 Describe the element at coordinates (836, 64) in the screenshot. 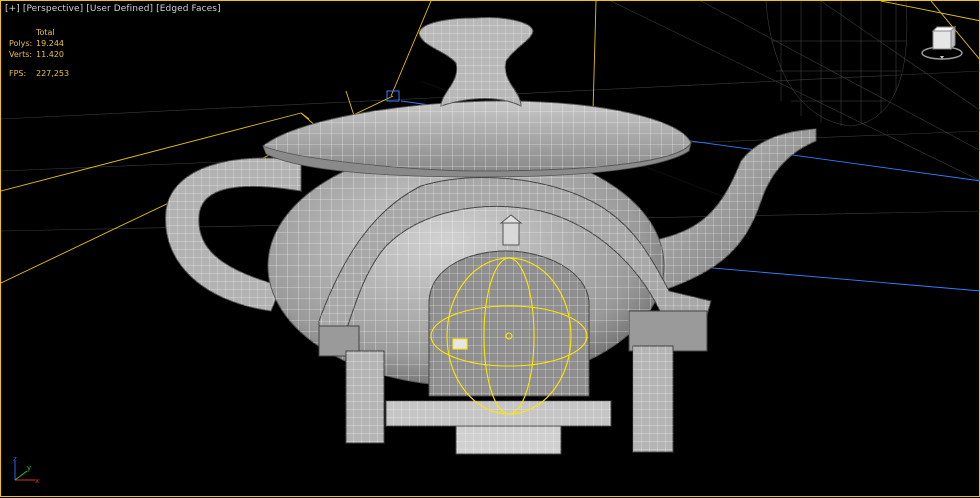

I see `background-object-wire` at that location.